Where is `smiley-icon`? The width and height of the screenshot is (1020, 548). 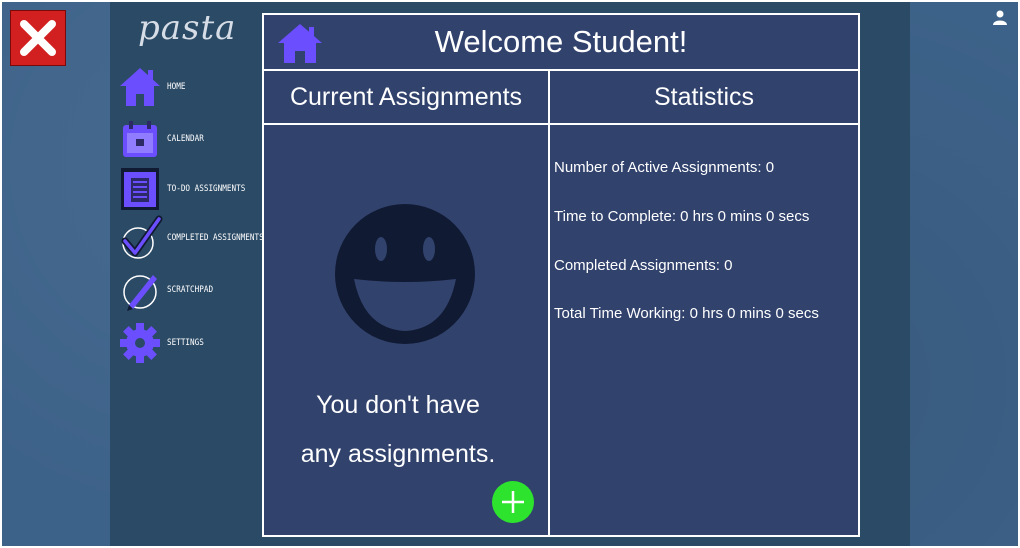
smiley-icon is located at coordinates (405, 274).